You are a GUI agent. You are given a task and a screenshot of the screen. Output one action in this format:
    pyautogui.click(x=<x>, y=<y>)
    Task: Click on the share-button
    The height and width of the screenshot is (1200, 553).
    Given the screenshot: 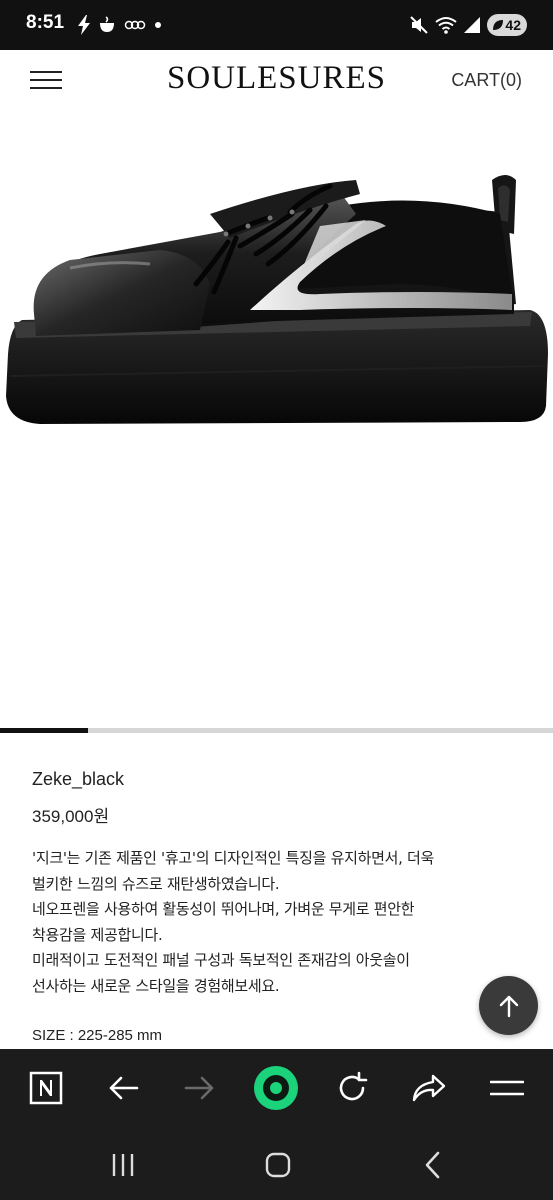 What is the action you would take?
    pyautogui.click(x=429, y=1088)
    